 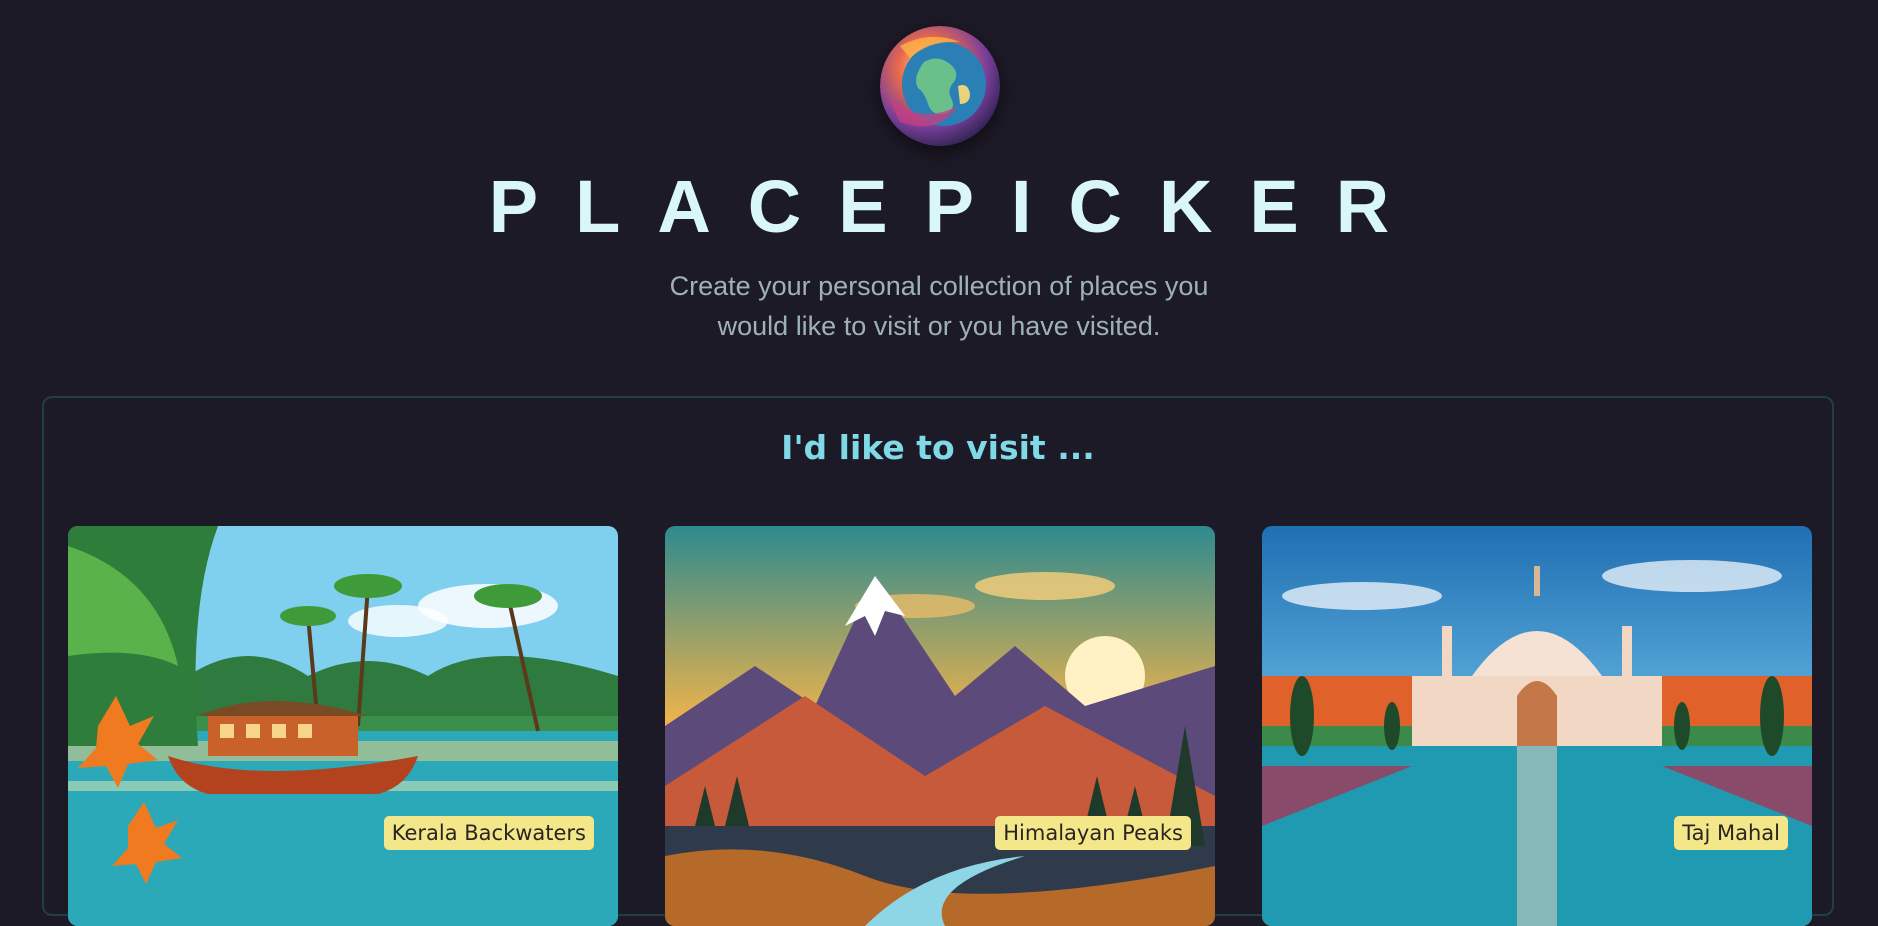 I want to click on place-title: Taj Mahal, so click(x=1731, y=833).